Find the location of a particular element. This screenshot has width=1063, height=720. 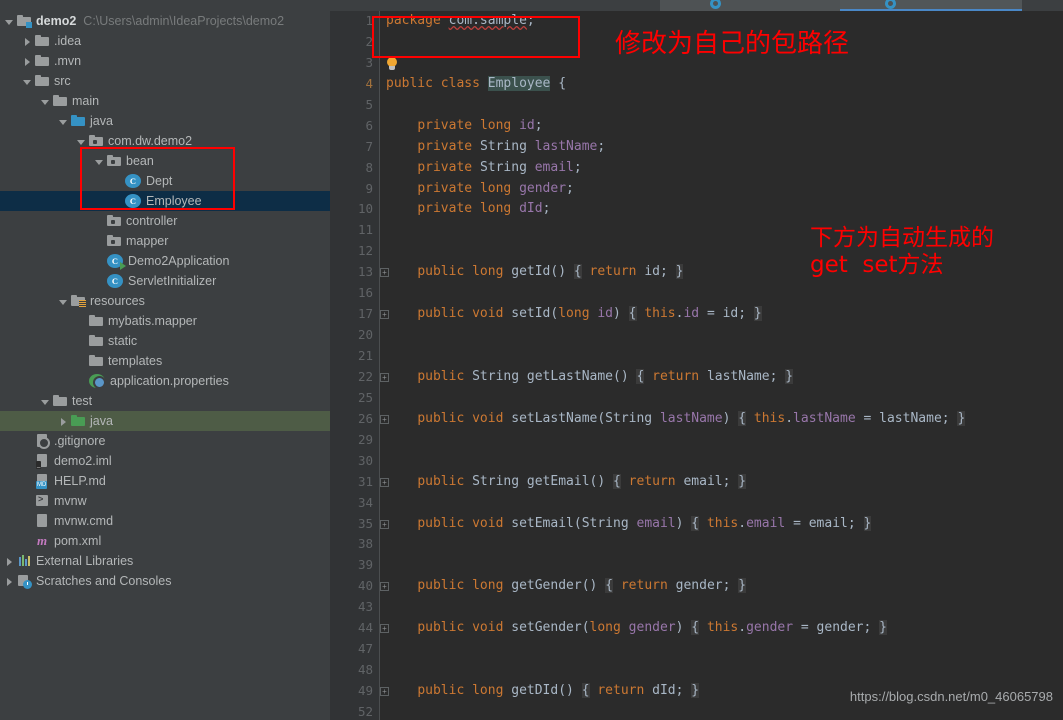

tree-item-bean: bean is located at coordinates (165, 161).